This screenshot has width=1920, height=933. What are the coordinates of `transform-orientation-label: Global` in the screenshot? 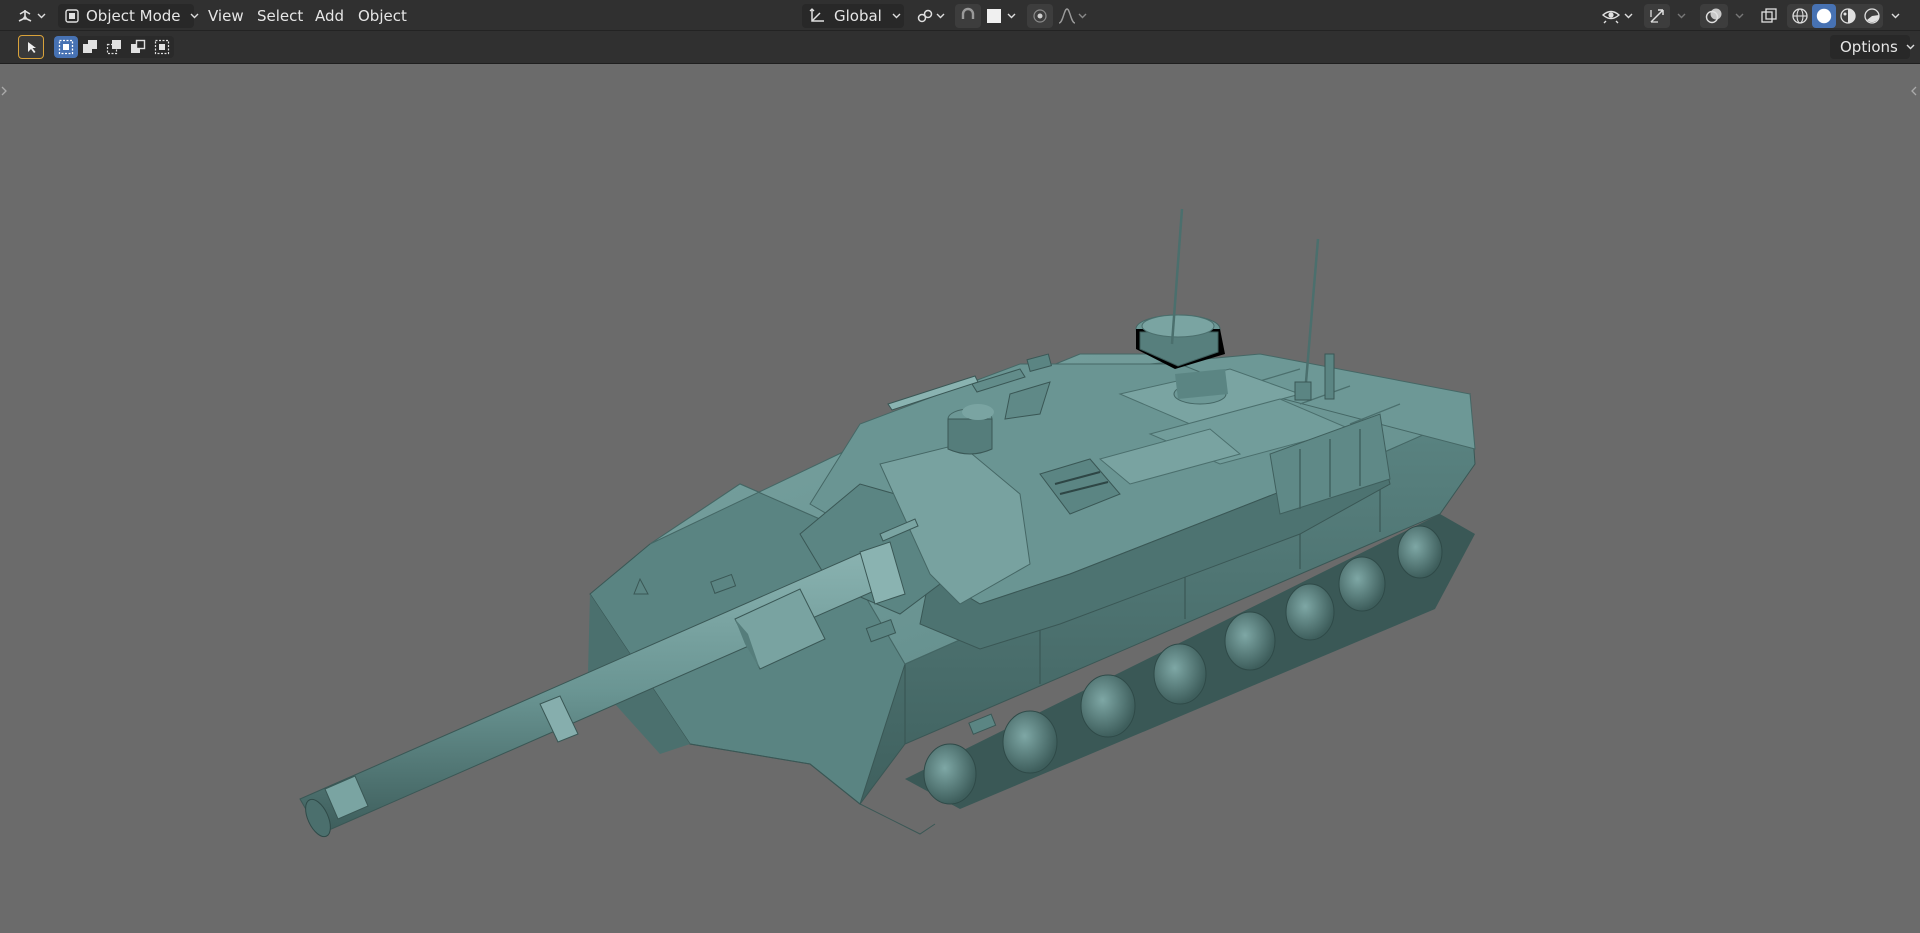 It's located at (858, 16).